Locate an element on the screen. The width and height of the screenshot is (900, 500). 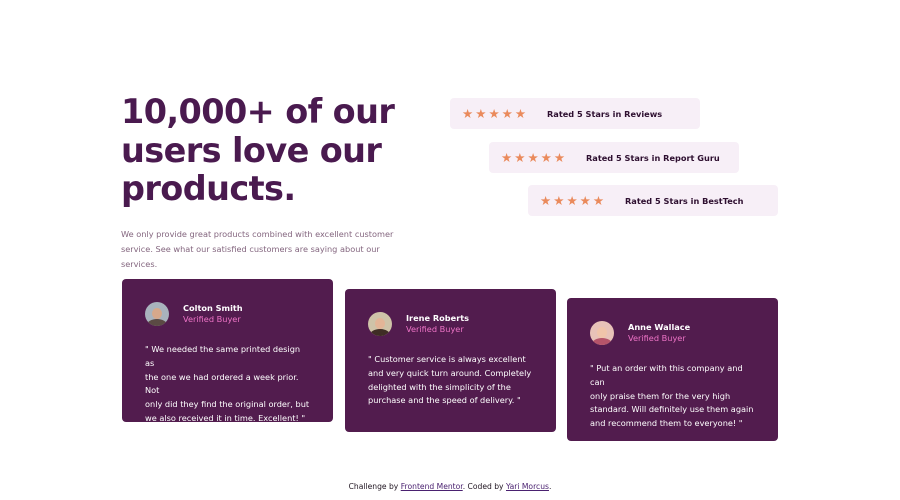
quote-line: " Put an order with this company and can is located at coordinates (666, 375).